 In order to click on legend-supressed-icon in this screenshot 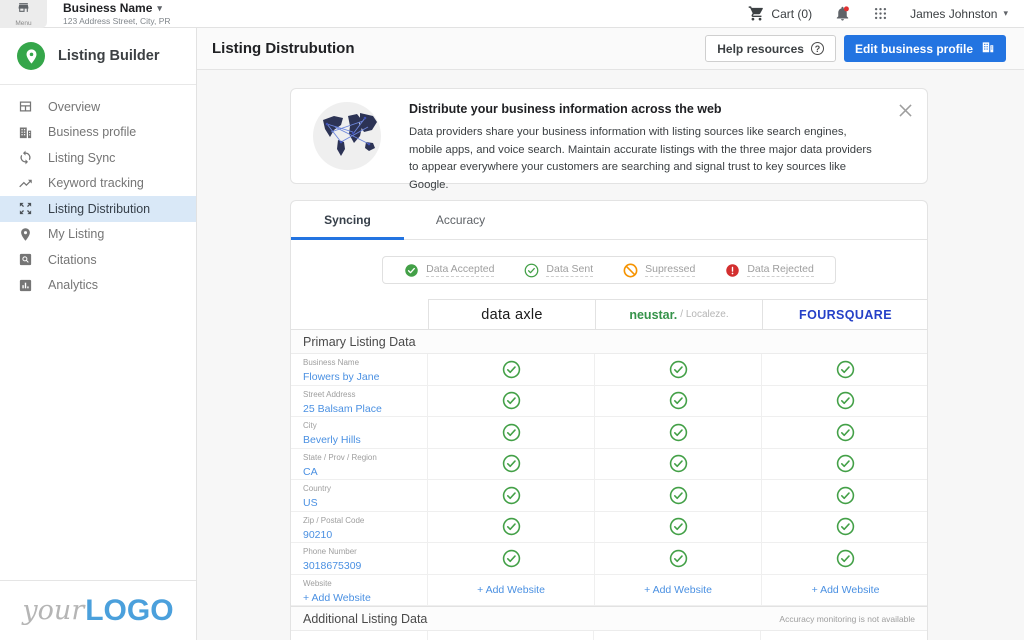, I will do `click(630, 270)`.